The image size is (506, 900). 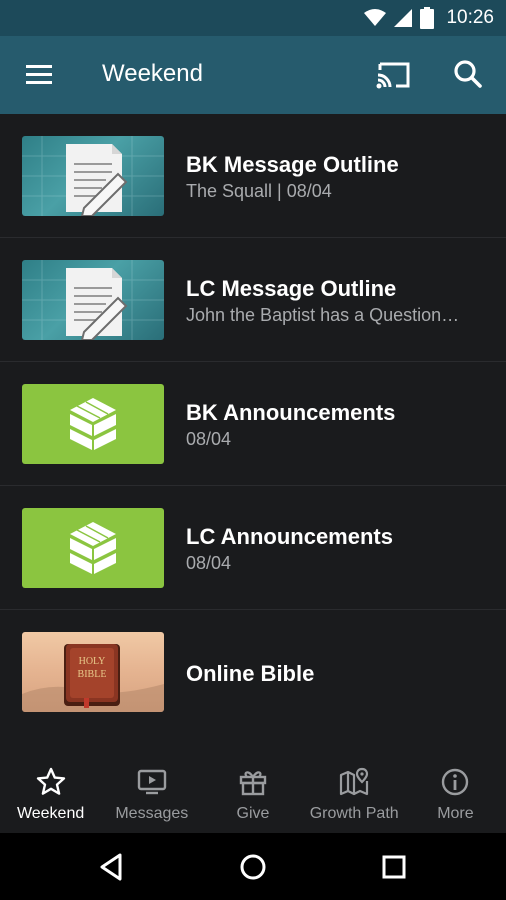 What do you see at coordinates (92, 661) in the screenshot?
I see `svg-text: HOLY` at bounding box center [92, 661].